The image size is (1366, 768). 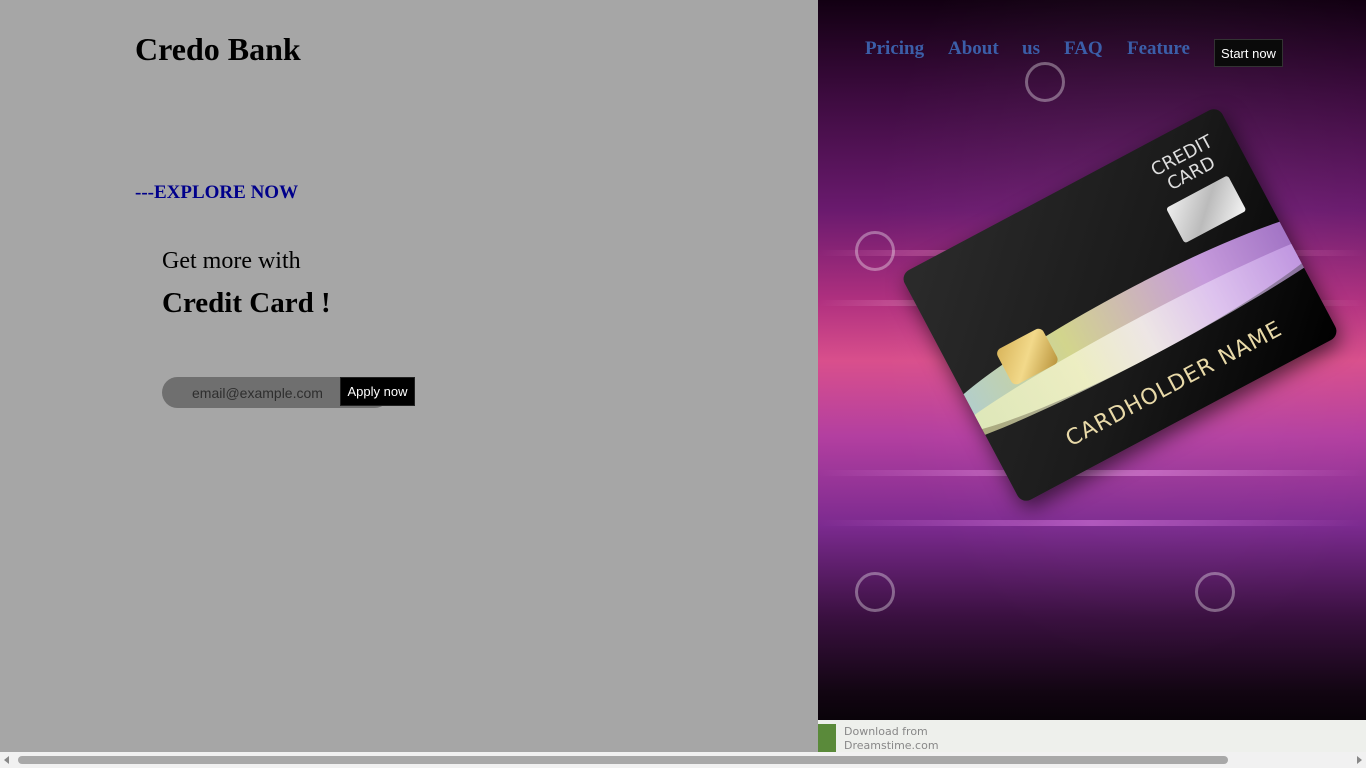 What do you see at coordinates (216, 193) in the screenshot?
I see `explore-now-link: ---EXPLORE NOW` at bounding box center [216, 193].